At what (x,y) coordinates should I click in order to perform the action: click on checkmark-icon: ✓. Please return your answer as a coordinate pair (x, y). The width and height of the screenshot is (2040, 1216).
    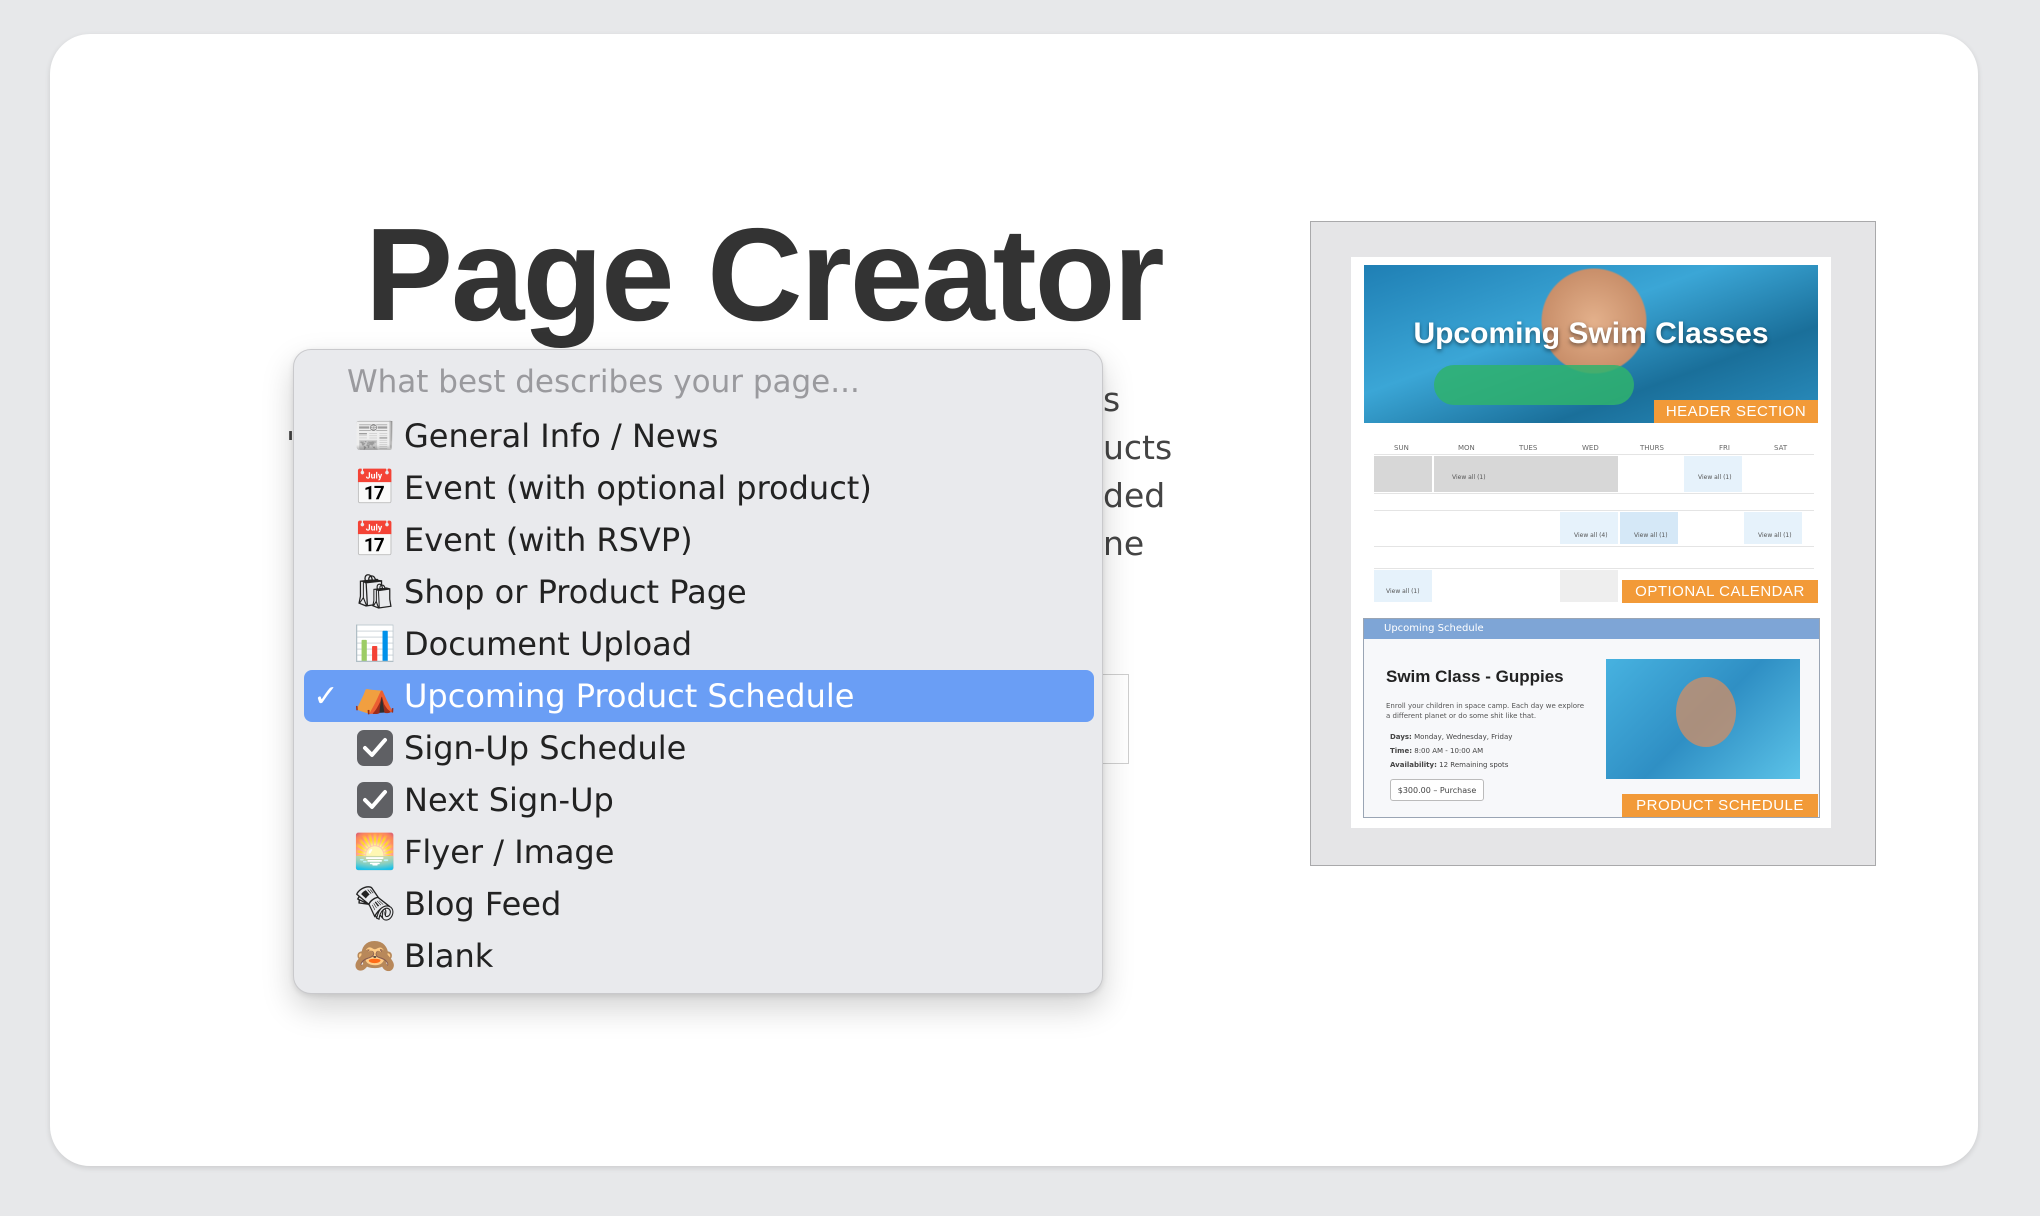
    Looking at the image, I should click on (326, 696).